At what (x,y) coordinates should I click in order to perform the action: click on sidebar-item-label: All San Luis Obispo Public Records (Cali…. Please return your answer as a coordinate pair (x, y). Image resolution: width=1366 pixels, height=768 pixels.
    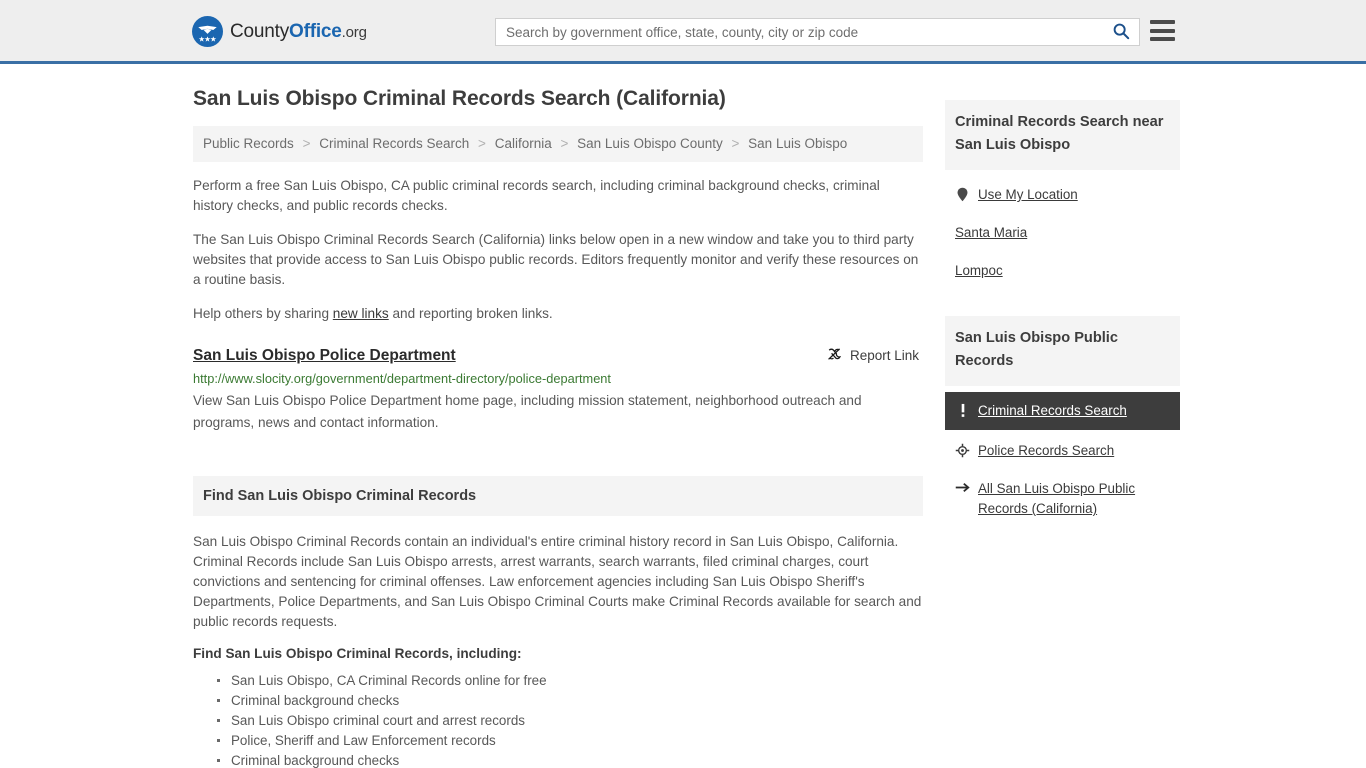
    Looking at the image, I should click on (1057, 498).